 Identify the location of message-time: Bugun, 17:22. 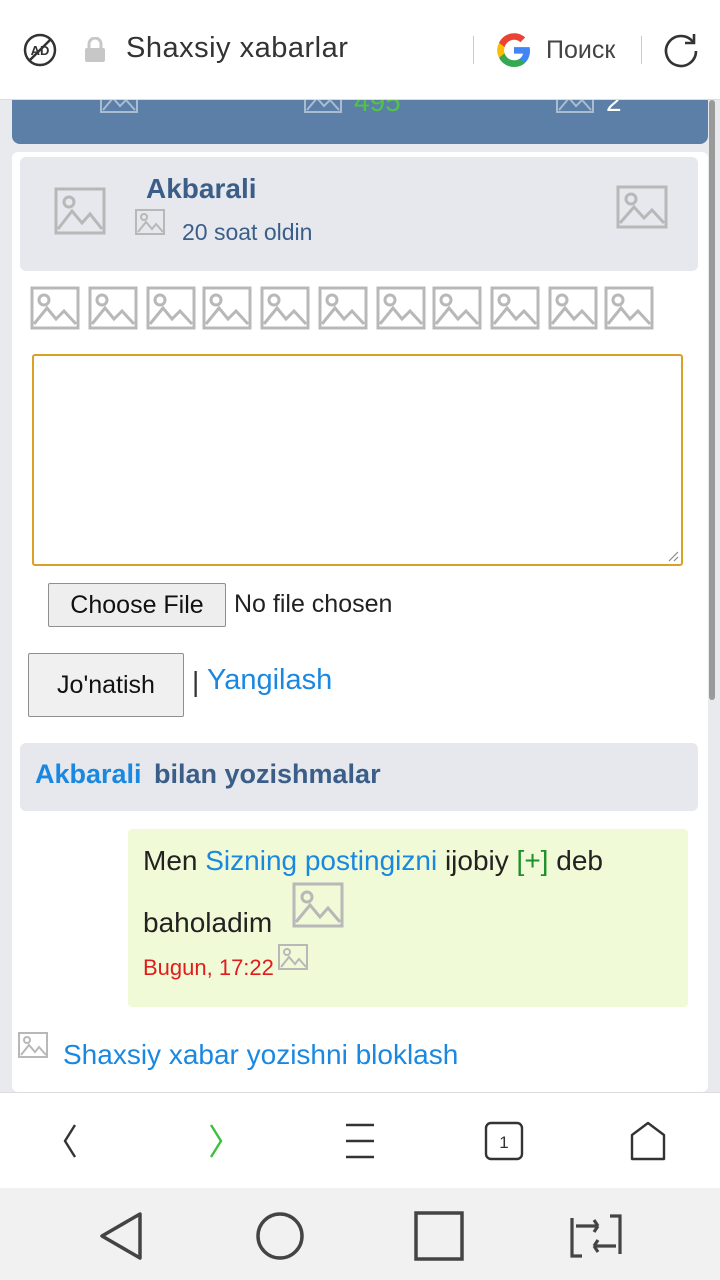
(208, 967).